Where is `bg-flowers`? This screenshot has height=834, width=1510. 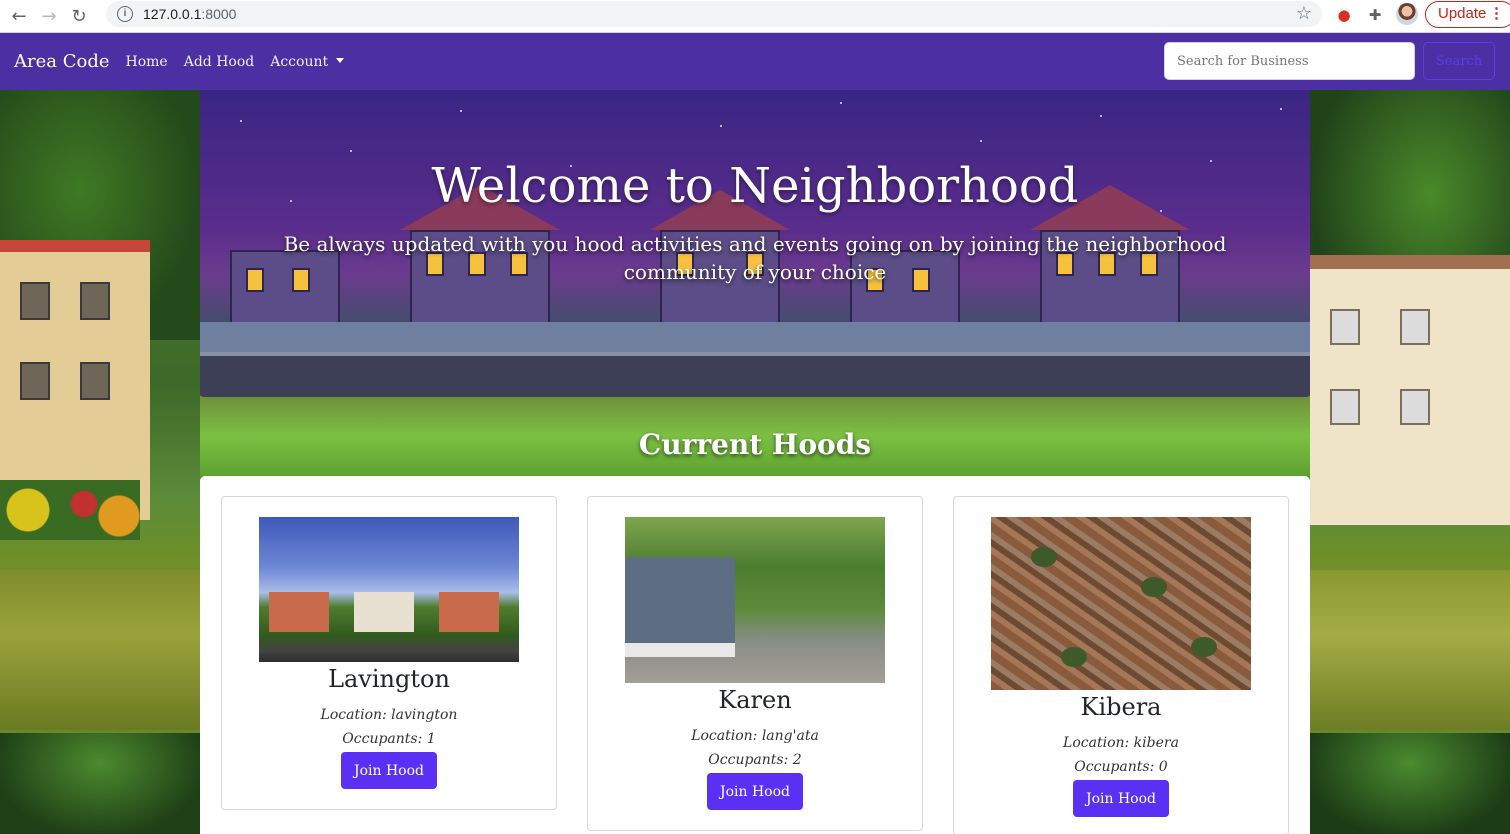
bg-flowers is located at coordinates (70, 510).